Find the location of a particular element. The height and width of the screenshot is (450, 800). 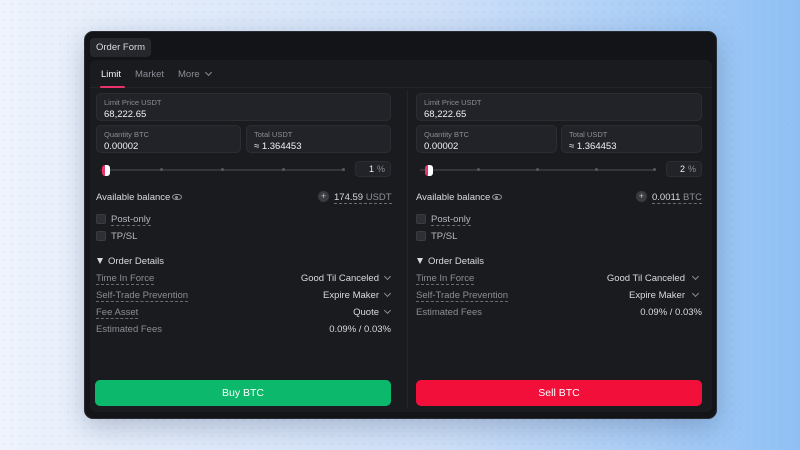

buy-fee-asset-label: Fee Asset is located at coordinates (117, 313).